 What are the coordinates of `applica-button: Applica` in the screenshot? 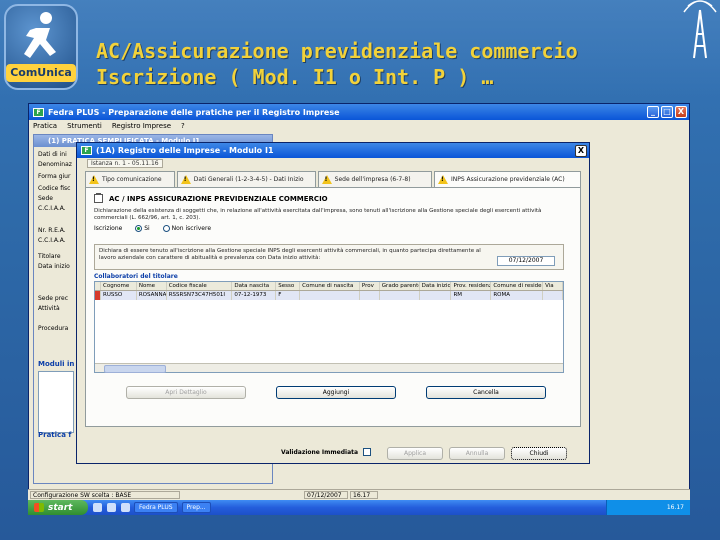 It's located at (415, 453).